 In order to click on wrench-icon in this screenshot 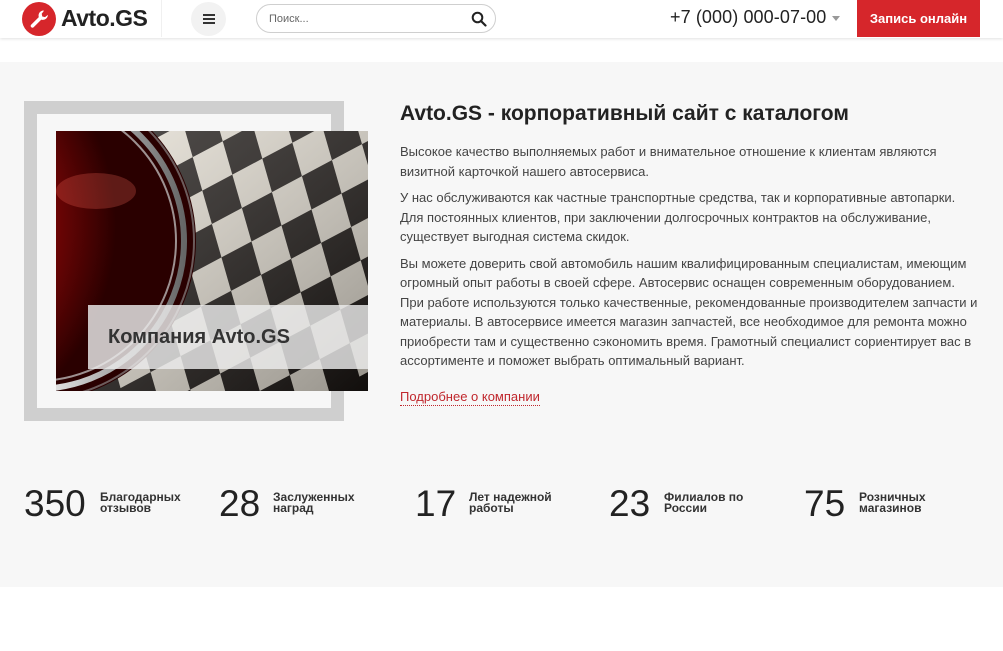, I will do `click(39, 18)`.